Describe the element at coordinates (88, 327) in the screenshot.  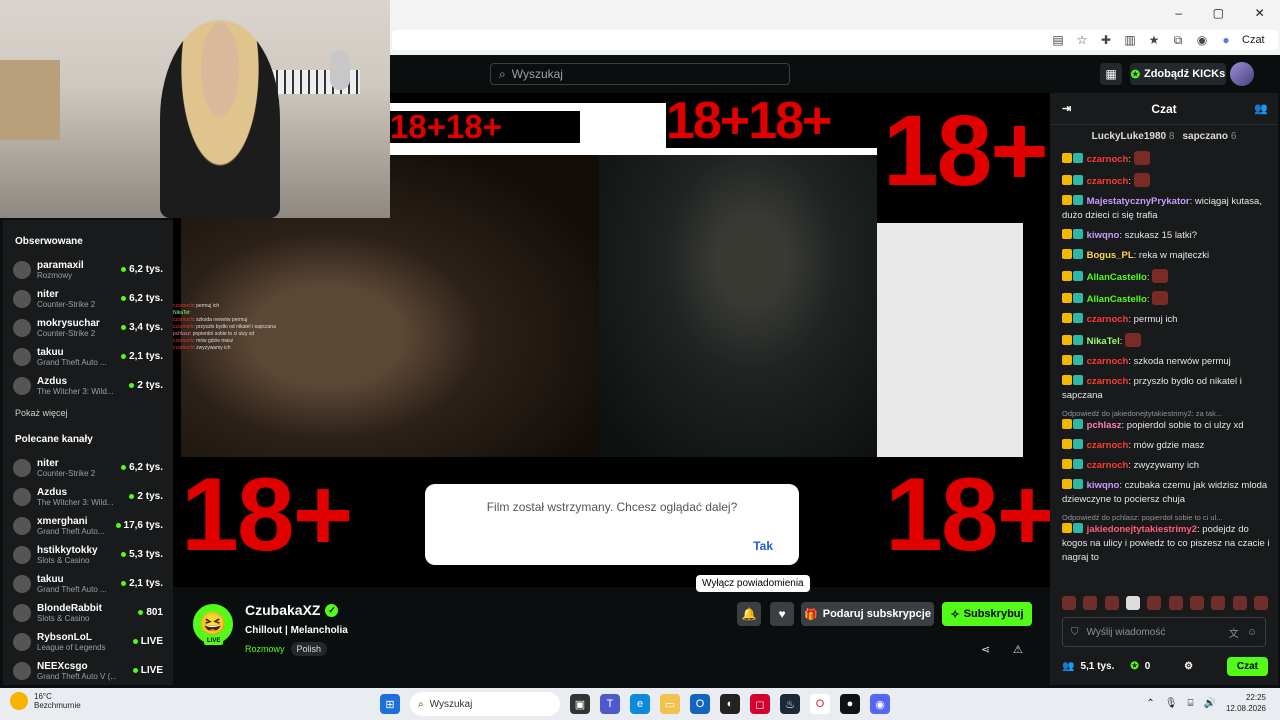
I see `sidebar-channel-mokrysuchar: mokrysuchar Counter-Strike 2 3,4 tys.` at that location.